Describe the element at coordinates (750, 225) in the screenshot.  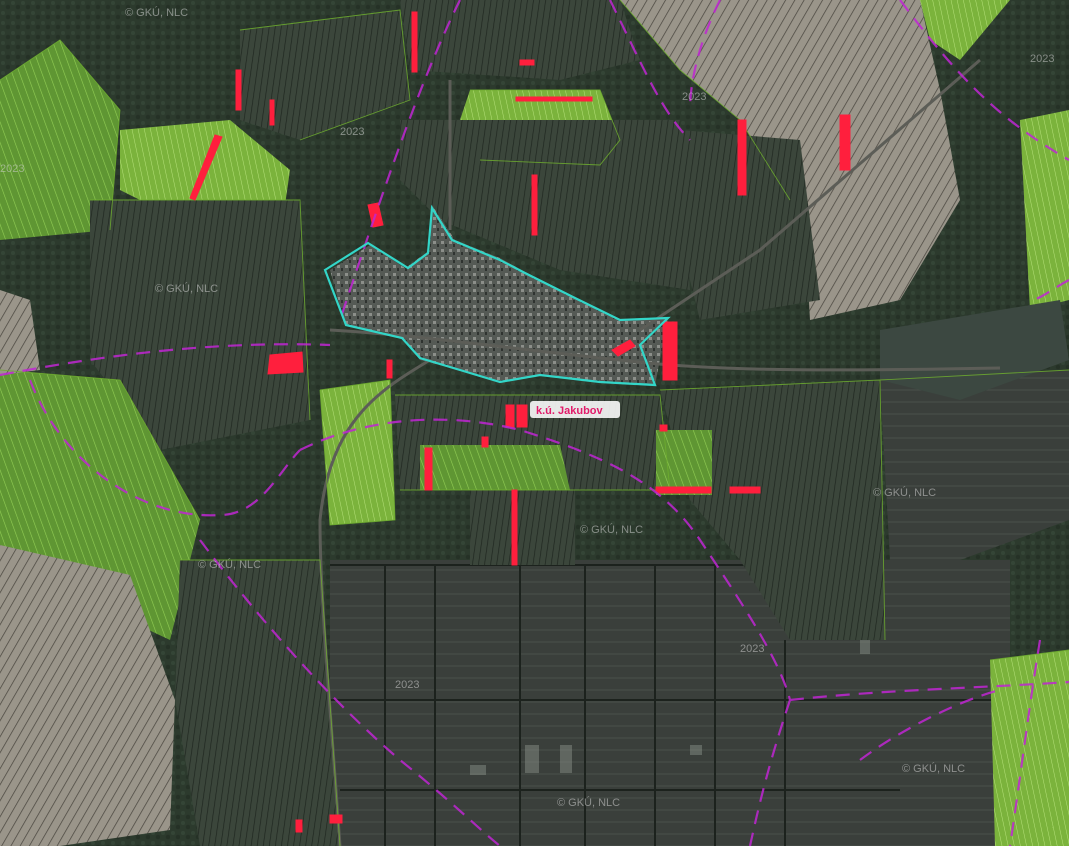
I see `field-ne-dark` at that location.